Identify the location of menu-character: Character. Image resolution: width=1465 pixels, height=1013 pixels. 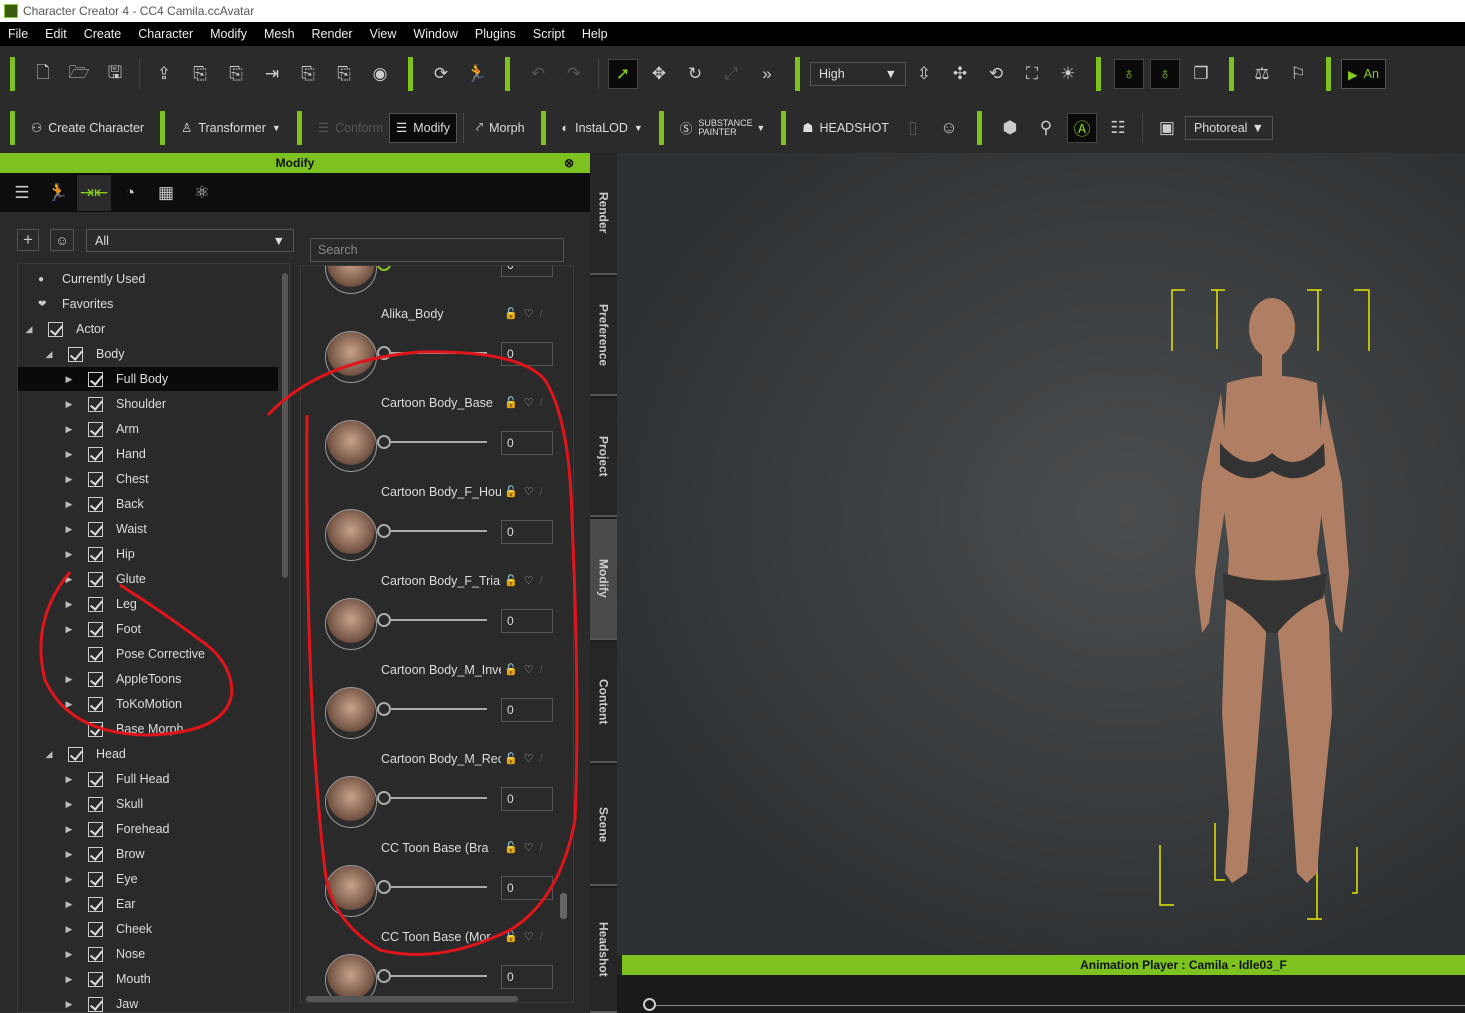
(165, 34).